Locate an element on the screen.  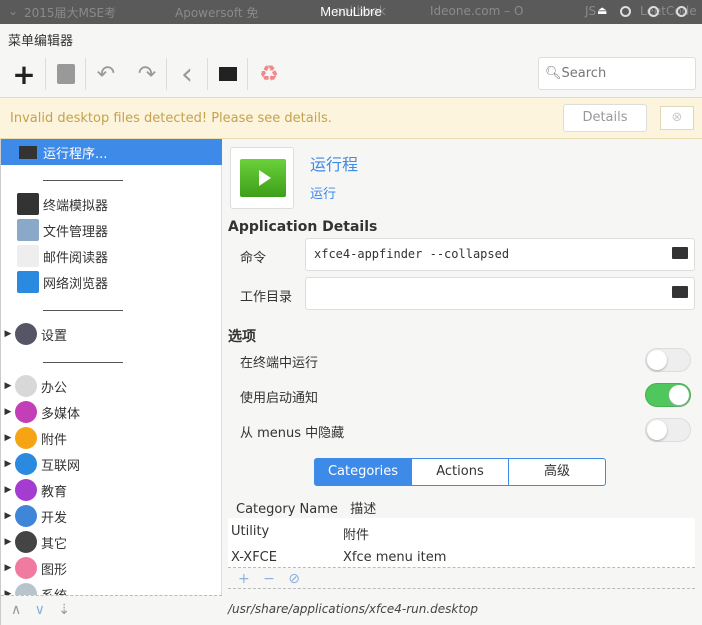
sidebar-category: ▶ 互联网 is located at coordinates (111, 464).